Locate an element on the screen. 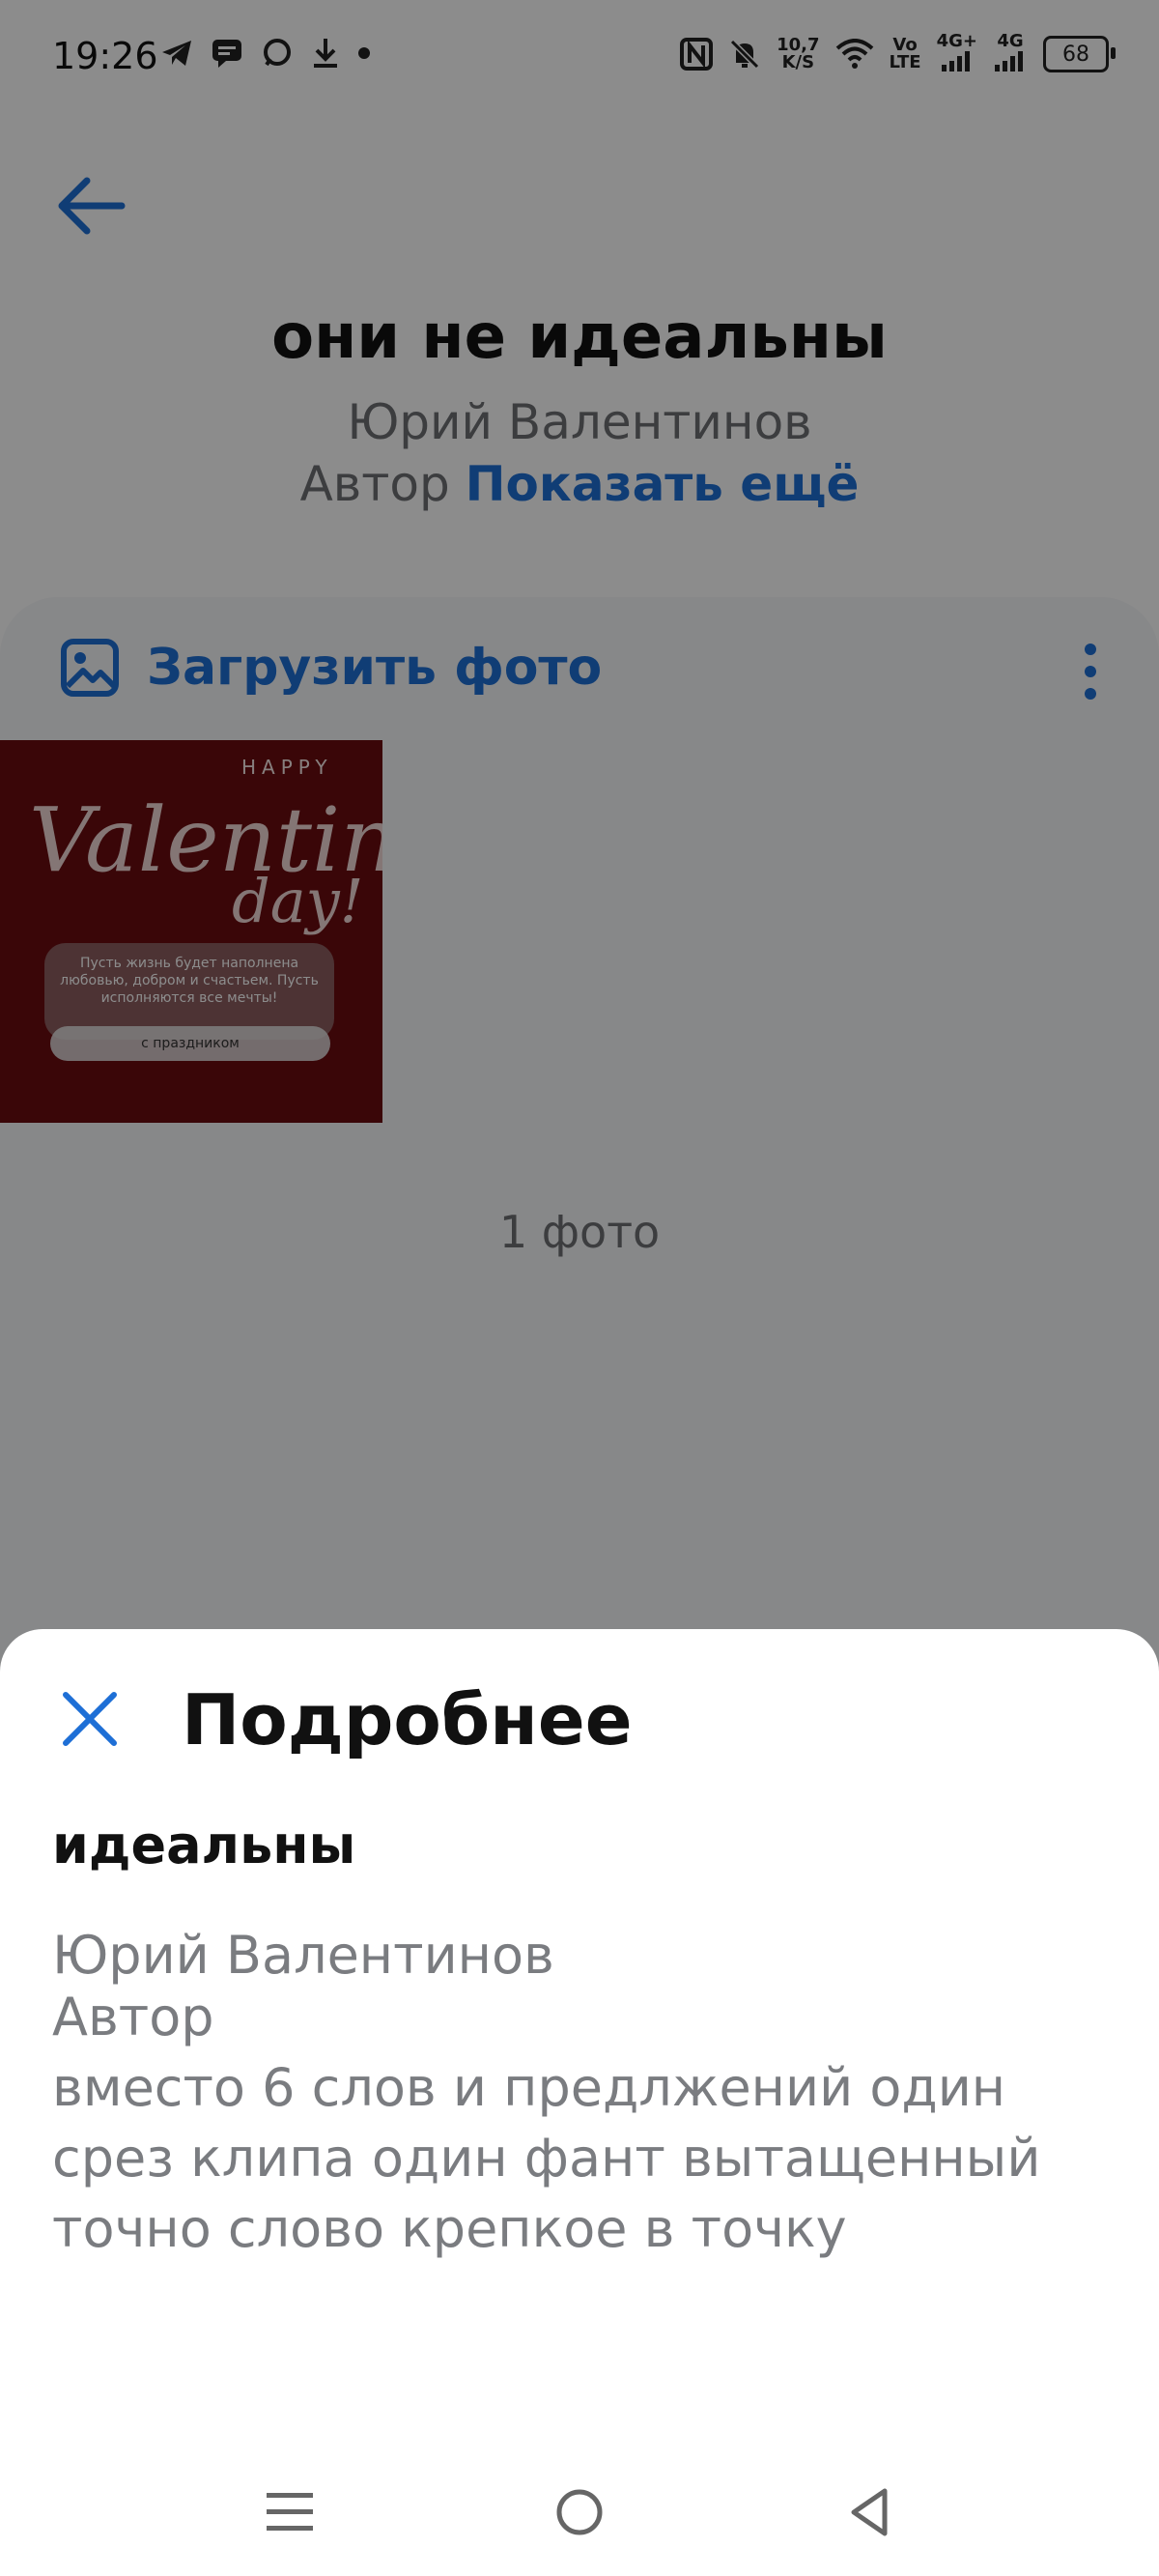 The width and height of the screenshot is (1159, 2576). nav-menu-button is located at coordinates (290, 2512).